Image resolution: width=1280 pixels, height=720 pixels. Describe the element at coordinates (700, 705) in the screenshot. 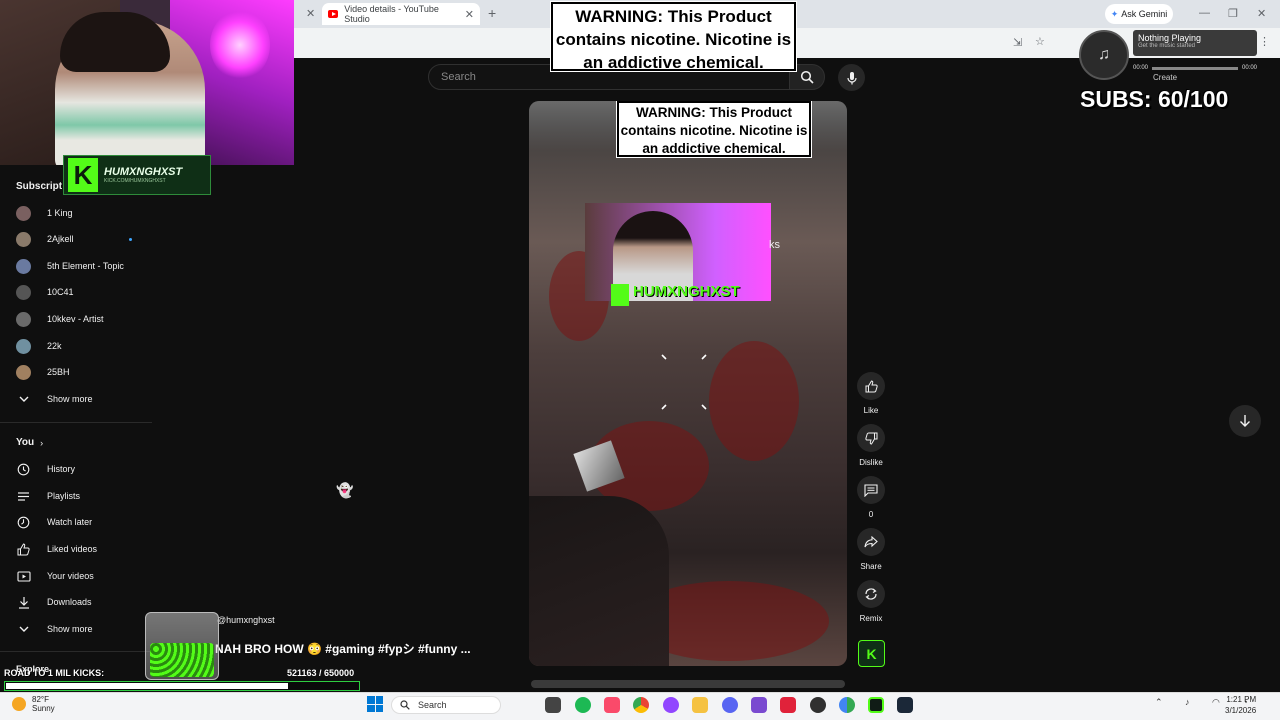

I see `file-explorer-icon` at that location.